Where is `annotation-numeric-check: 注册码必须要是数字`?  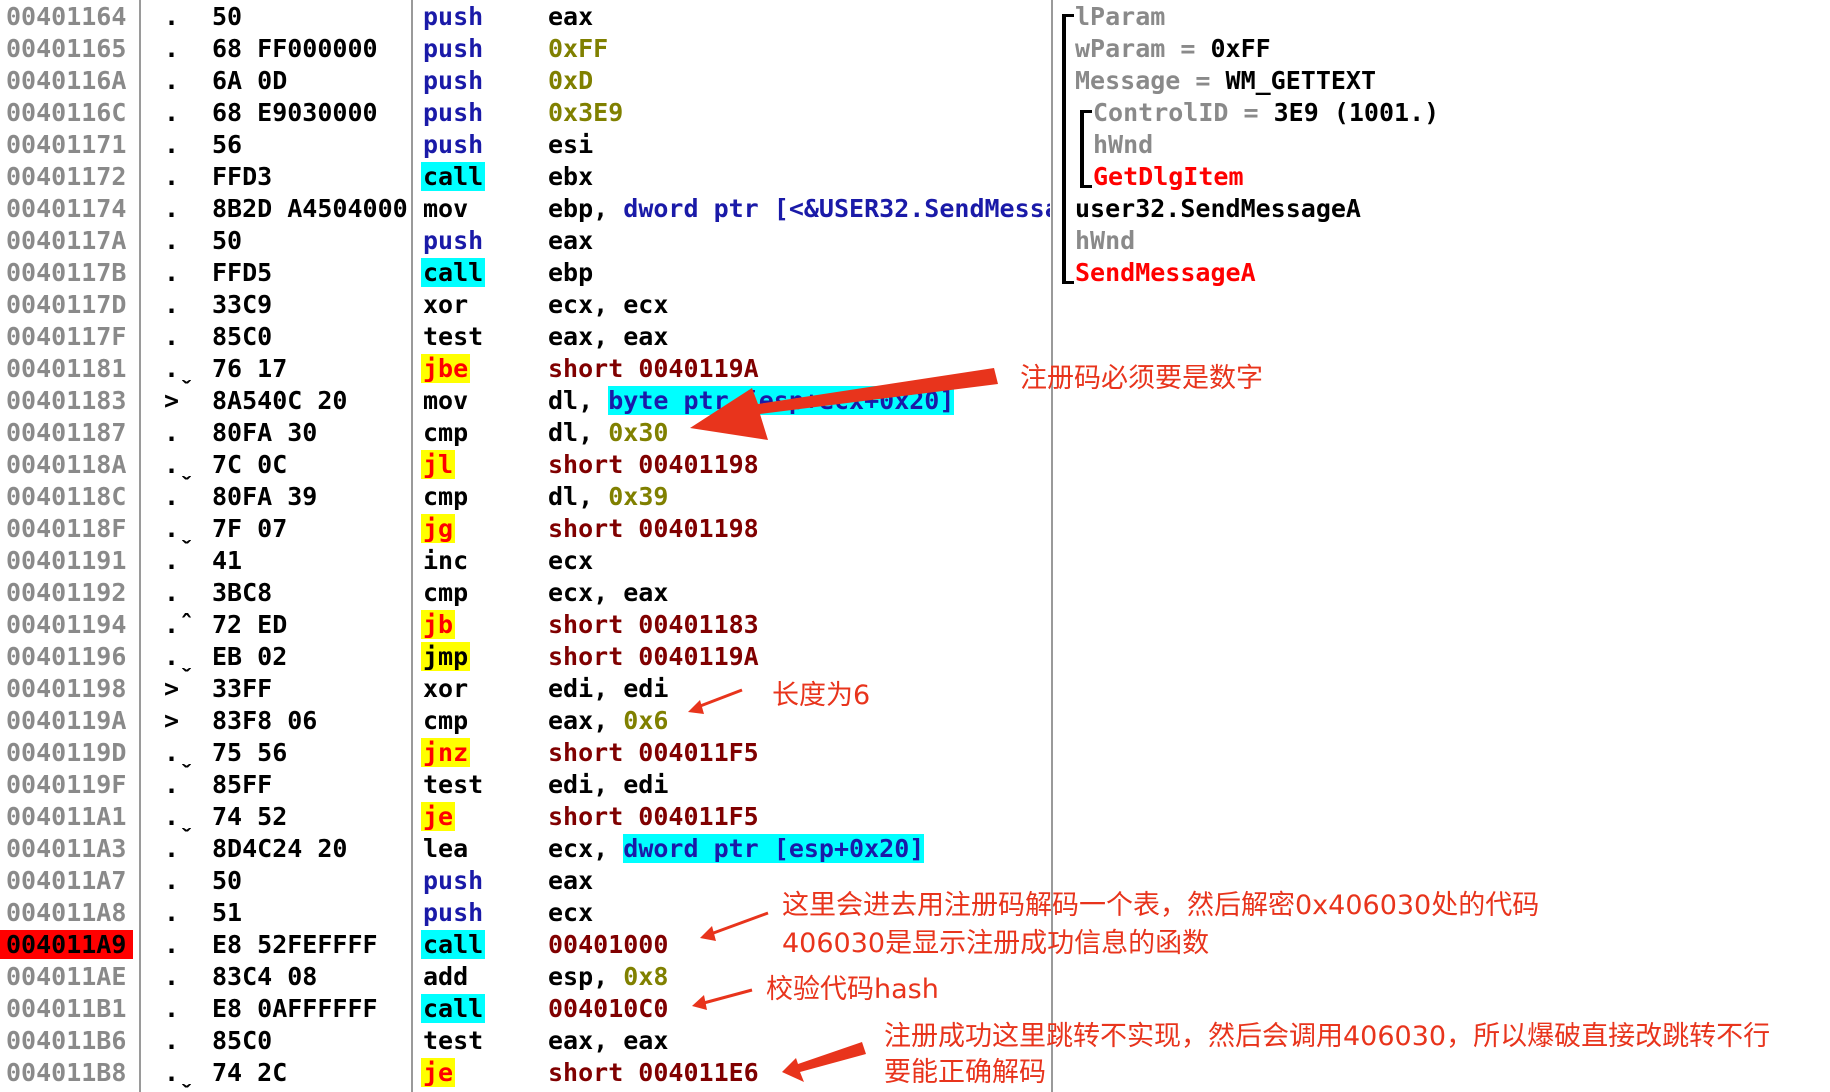
annotation-numeric-check: 注册码必须要是数字 is located at coordinates (1141, 378).